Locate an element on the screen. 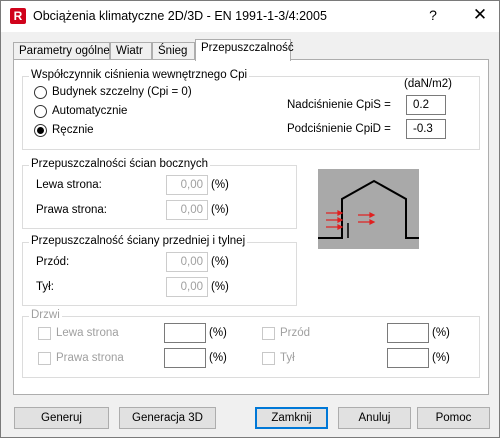  tab-wind: Wiatr is located at coordinates (131, 51).